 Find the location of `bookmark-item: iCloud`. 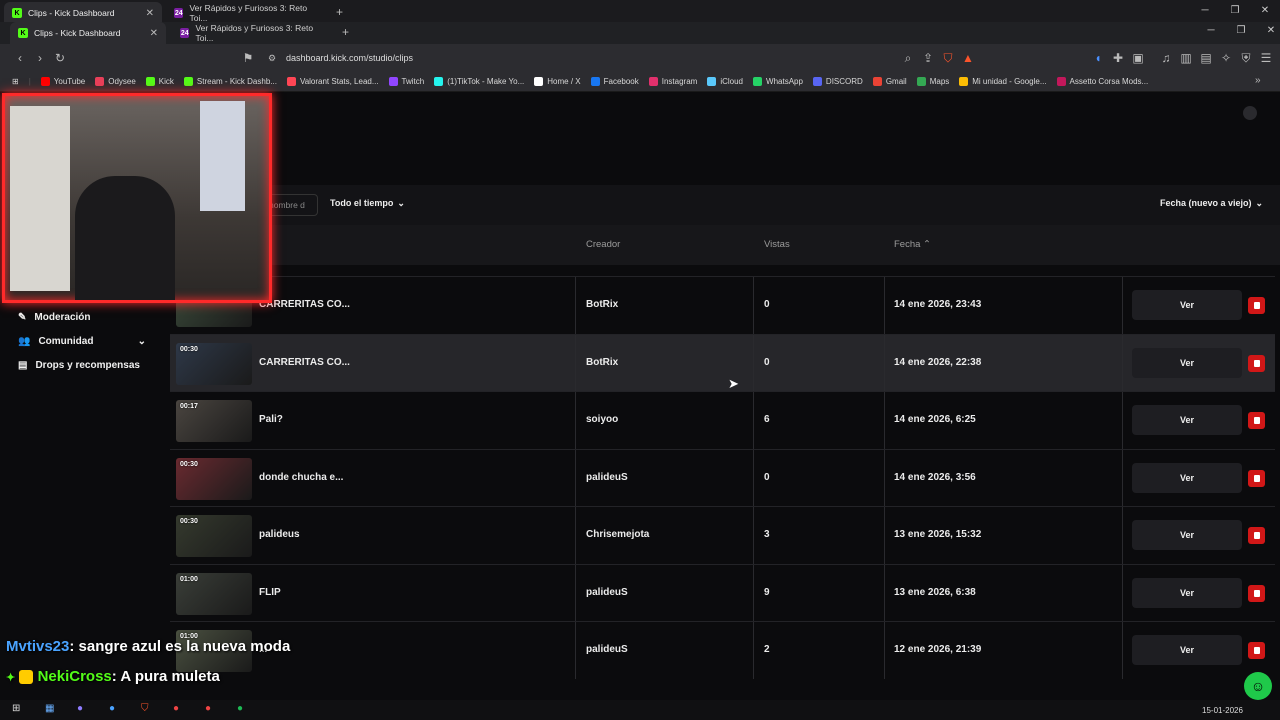

bookmark-item: iCloud is located at coordinates (725, 81).